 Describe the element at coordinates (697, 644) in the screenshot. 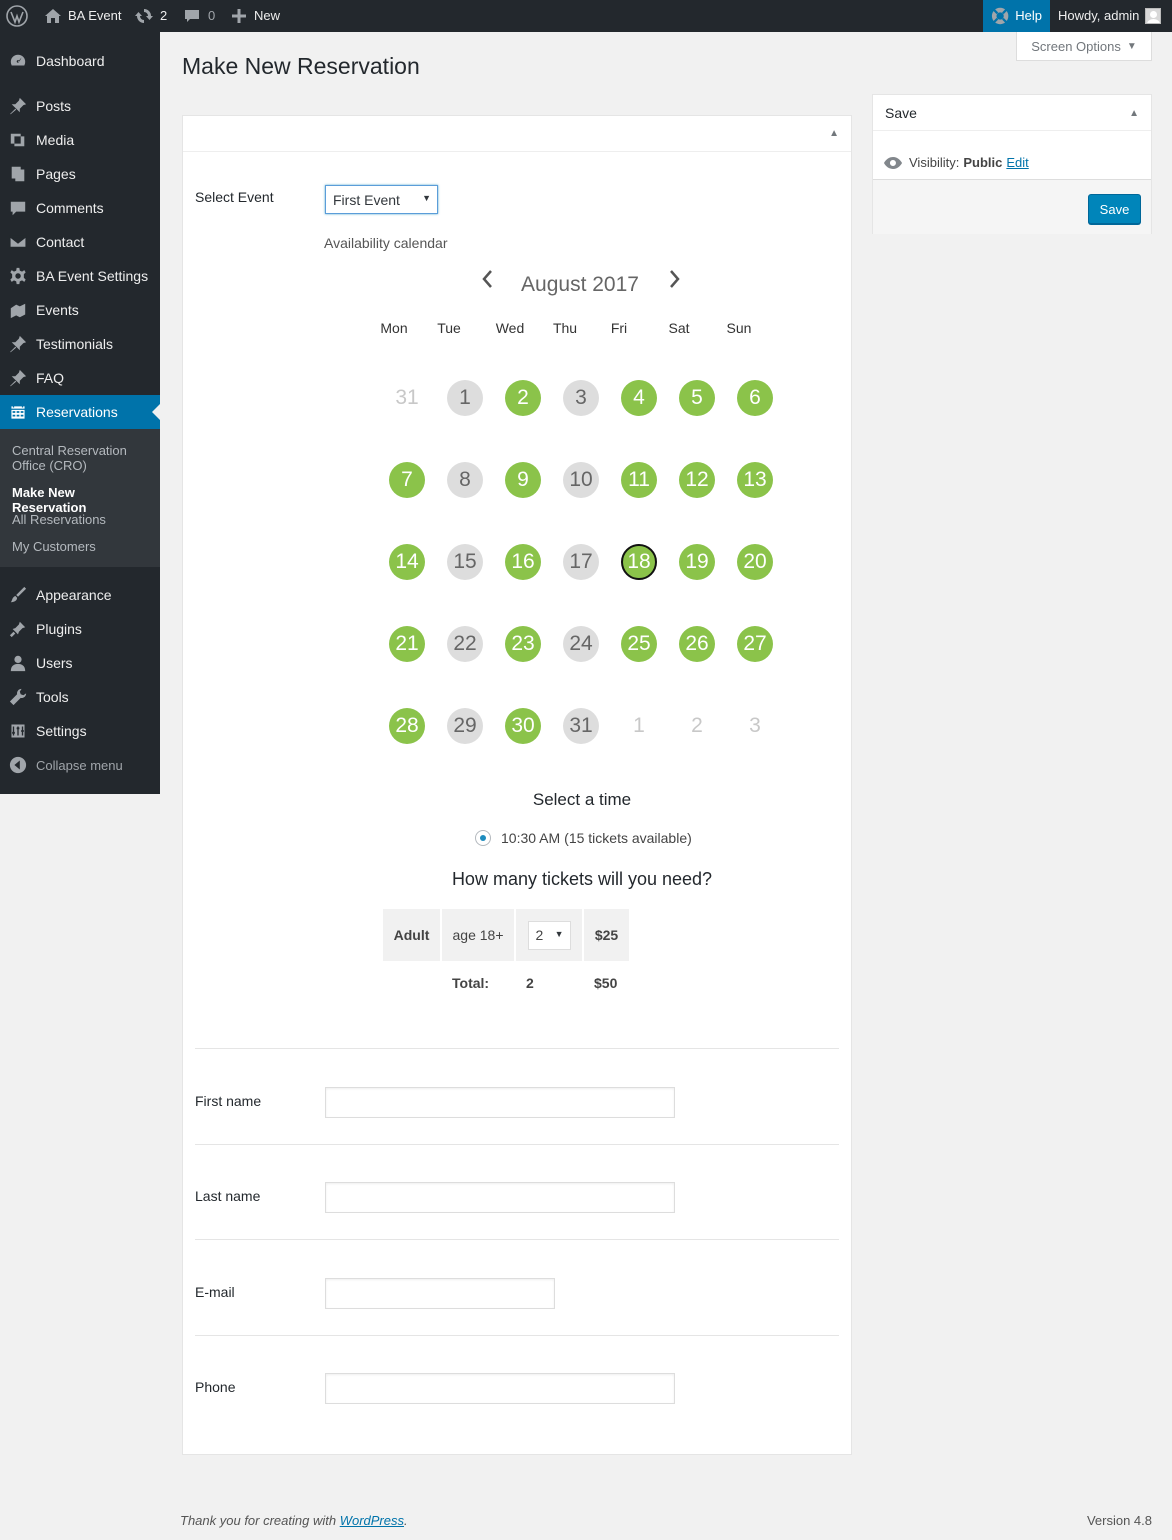

I see `calendar-day: 26` at that location.